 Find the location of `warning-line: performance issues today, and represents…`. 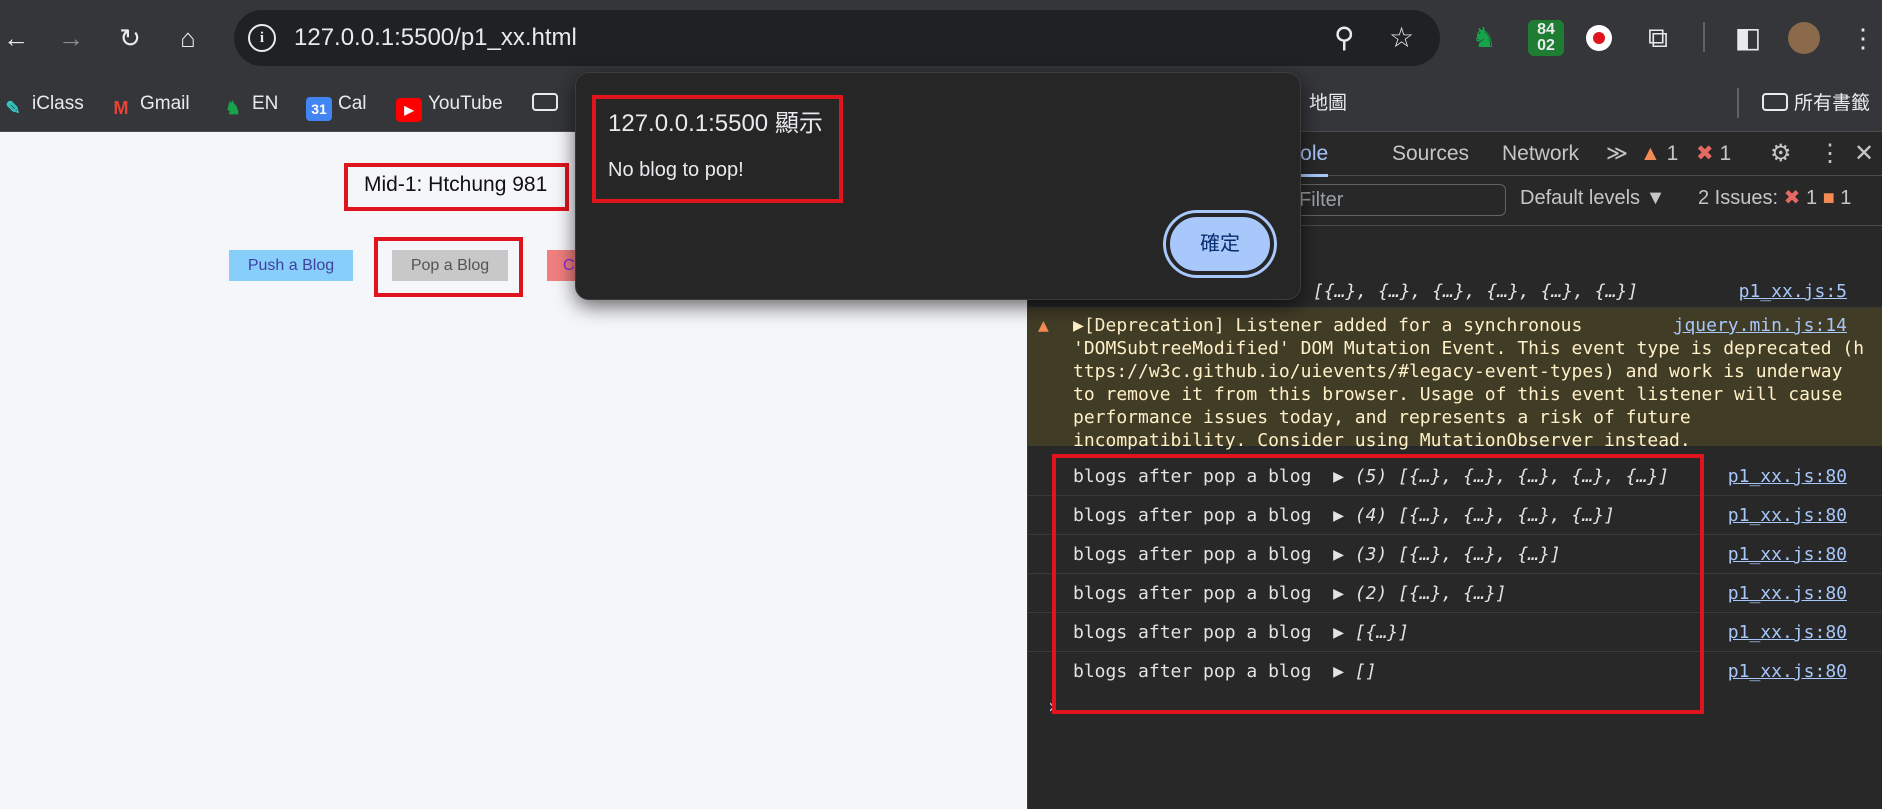

warning-line: performance issues today, and represents… is located at coordinates (1382, 417).